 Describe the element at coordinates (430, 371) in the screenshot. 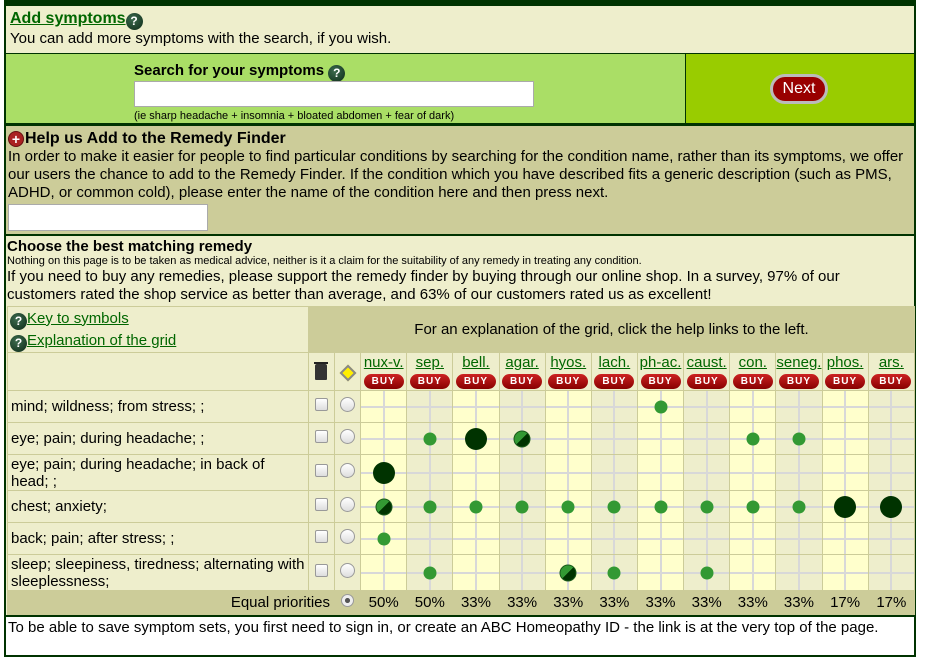

I see `remedy-header: sep. BUY` at that location.